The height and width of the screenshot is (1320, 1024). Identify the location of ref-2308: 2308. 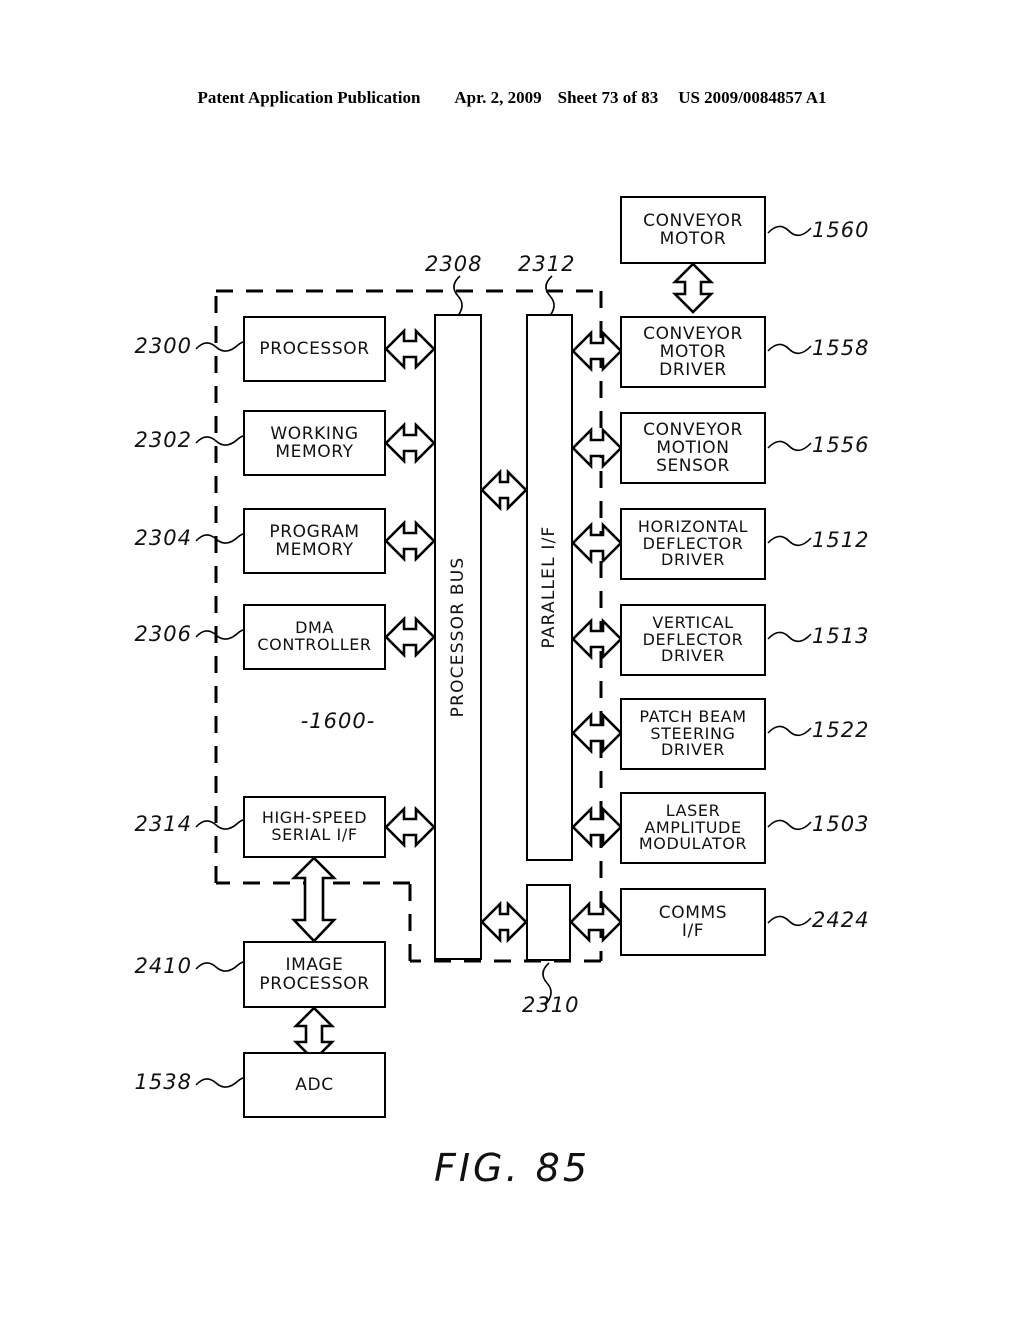
(454, 264).